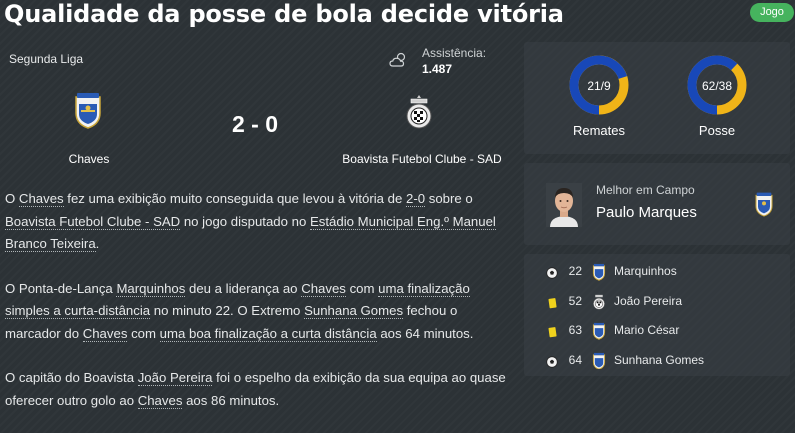 Image resolution: width=795 pixels, height=433 pixels. Describe the element at coordinates (425, 333) in the screenshot. I see `report-text: aos 64 minutos.` at that location.